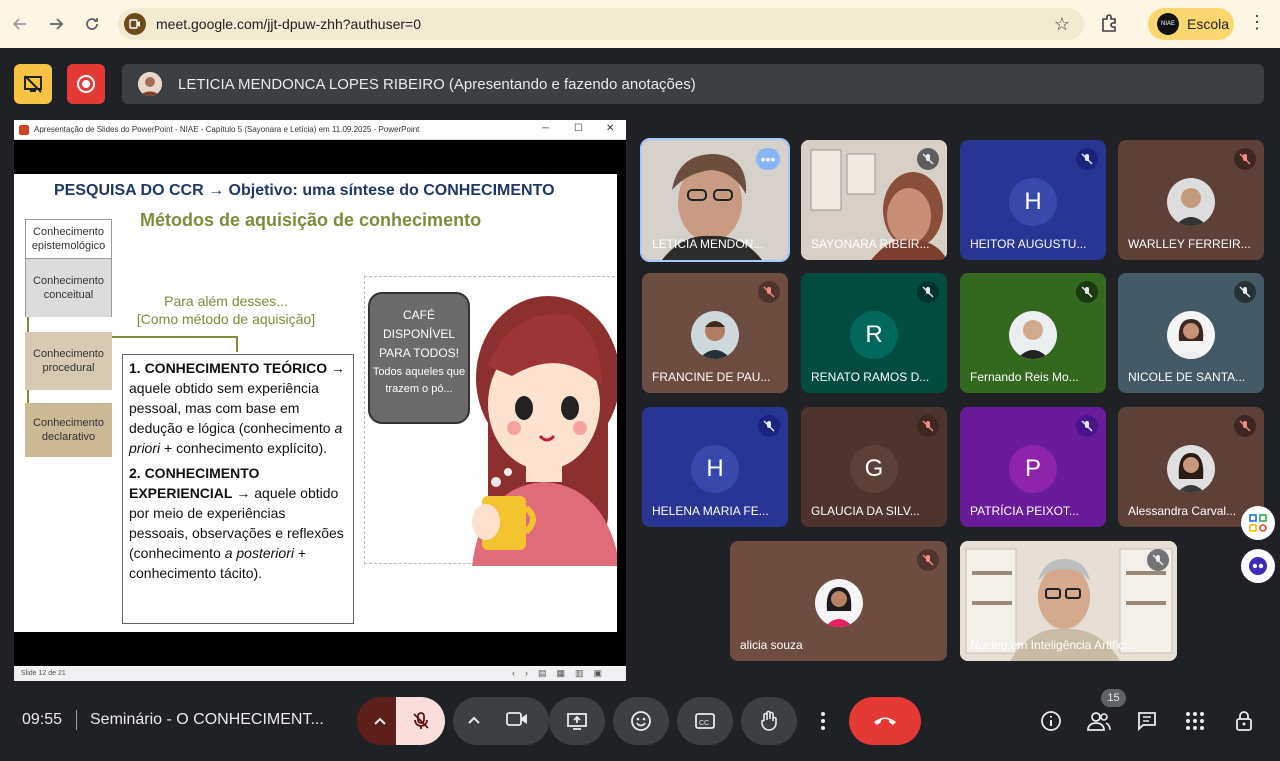 This screenshot has height=761, width=1280. I want to click on raise-hand-button, so click(769, 721).